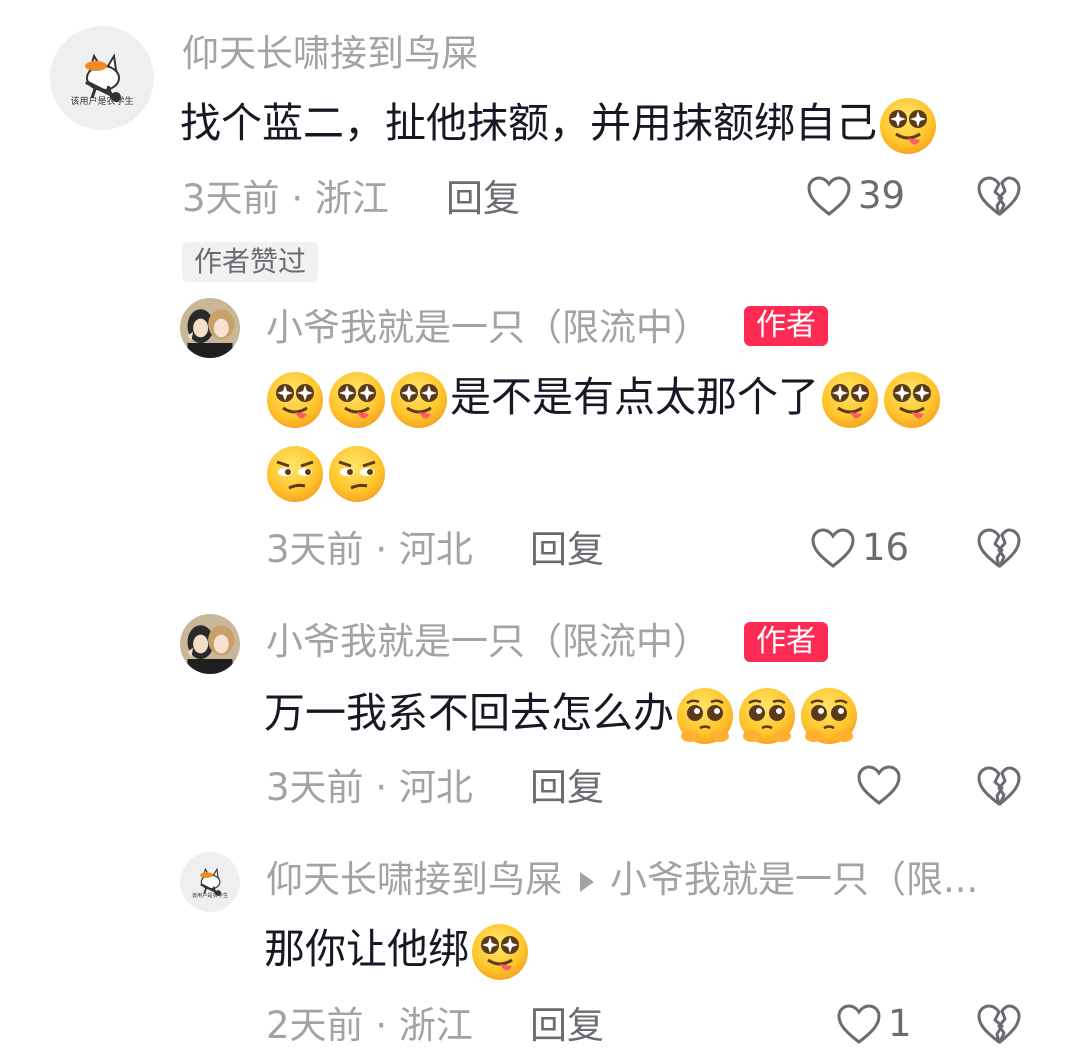  What do you see at coordinates (285, 199) in the screenshot?
I see `comment-meta: 3天前 · 浙江` at bounding box center [285, 199].